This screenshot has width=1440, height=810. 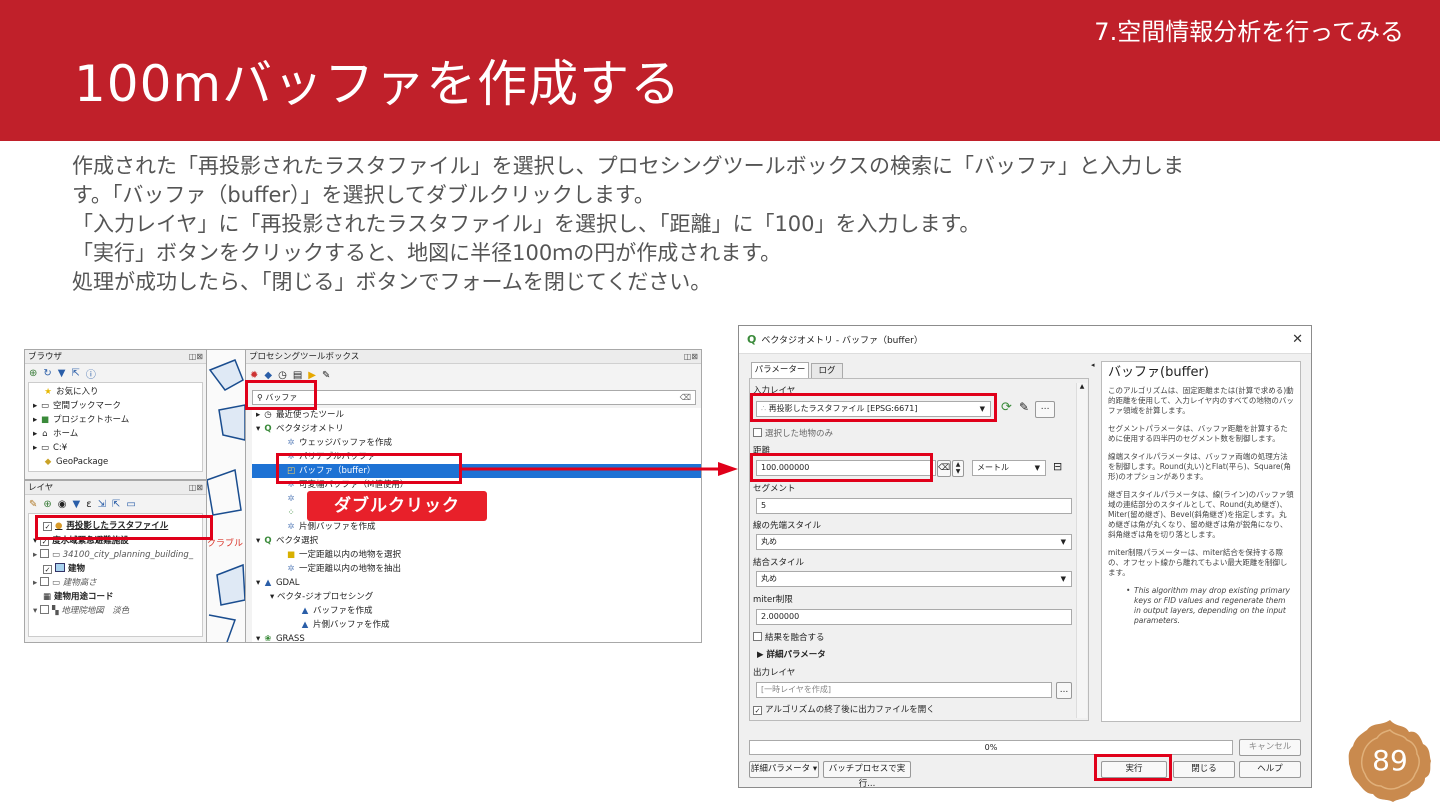 What do you see at coordinates (476, 569) in the screenshot?
I see `tree-extract-within-distance: ✲ 一定距離以内の地物を抽出` at bounding box center [476, 569].